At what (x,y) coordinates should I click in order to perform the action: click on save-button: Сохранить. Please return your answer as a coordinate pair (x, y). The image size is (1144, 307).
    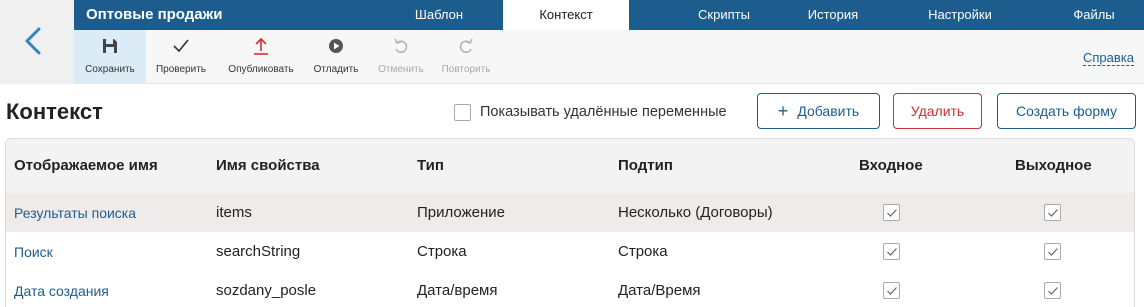
    Looking at the image, I should click on (110, 57).